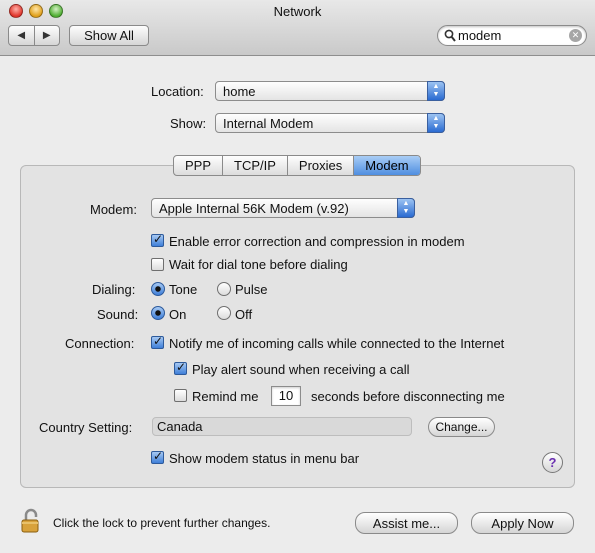 The height and width of the screenshot is (553, 595). I want to click on dialing-label: Dialing:, so click(114, 289).